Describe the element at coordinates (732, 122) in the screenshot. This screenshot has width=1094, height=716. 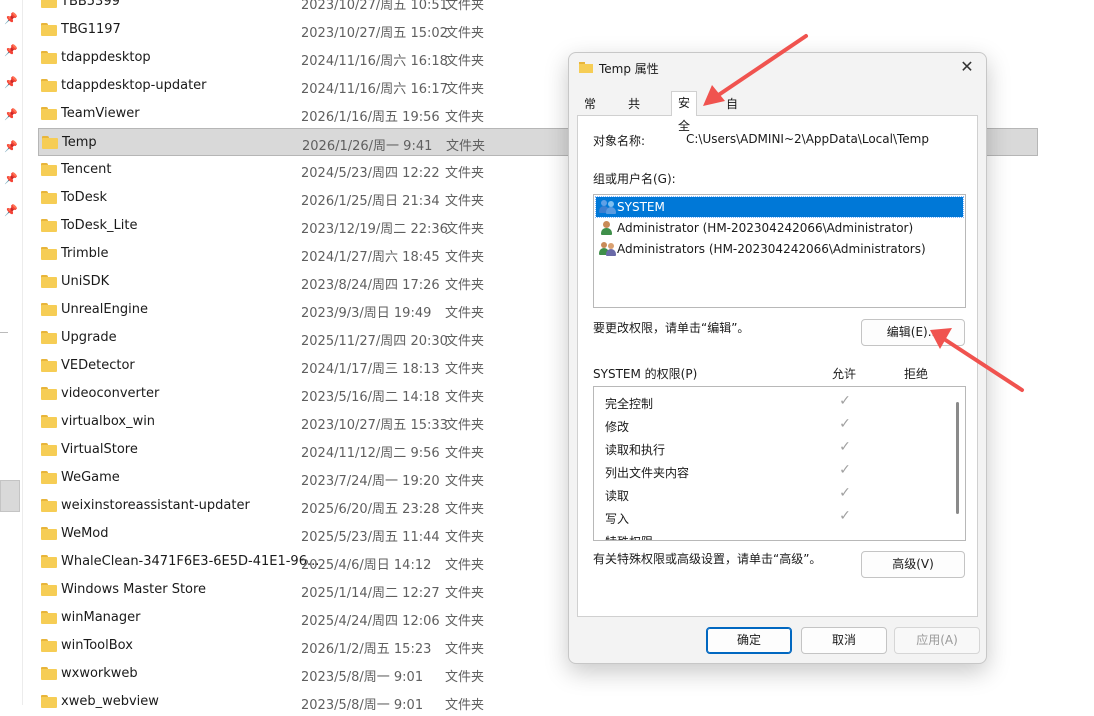
I see `tab-customize: 自定义` at that location.